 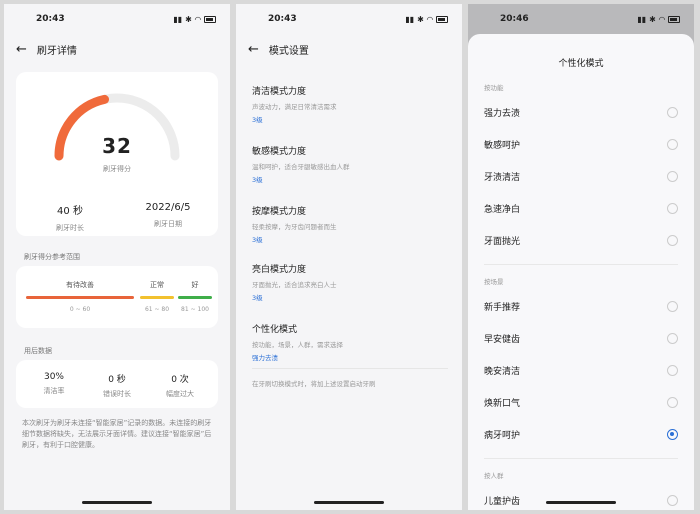 What do you see at coordinates (275, 330) in the screenshot?
I see `mode-title: 个性化模式` at bounding box center [275, 330].